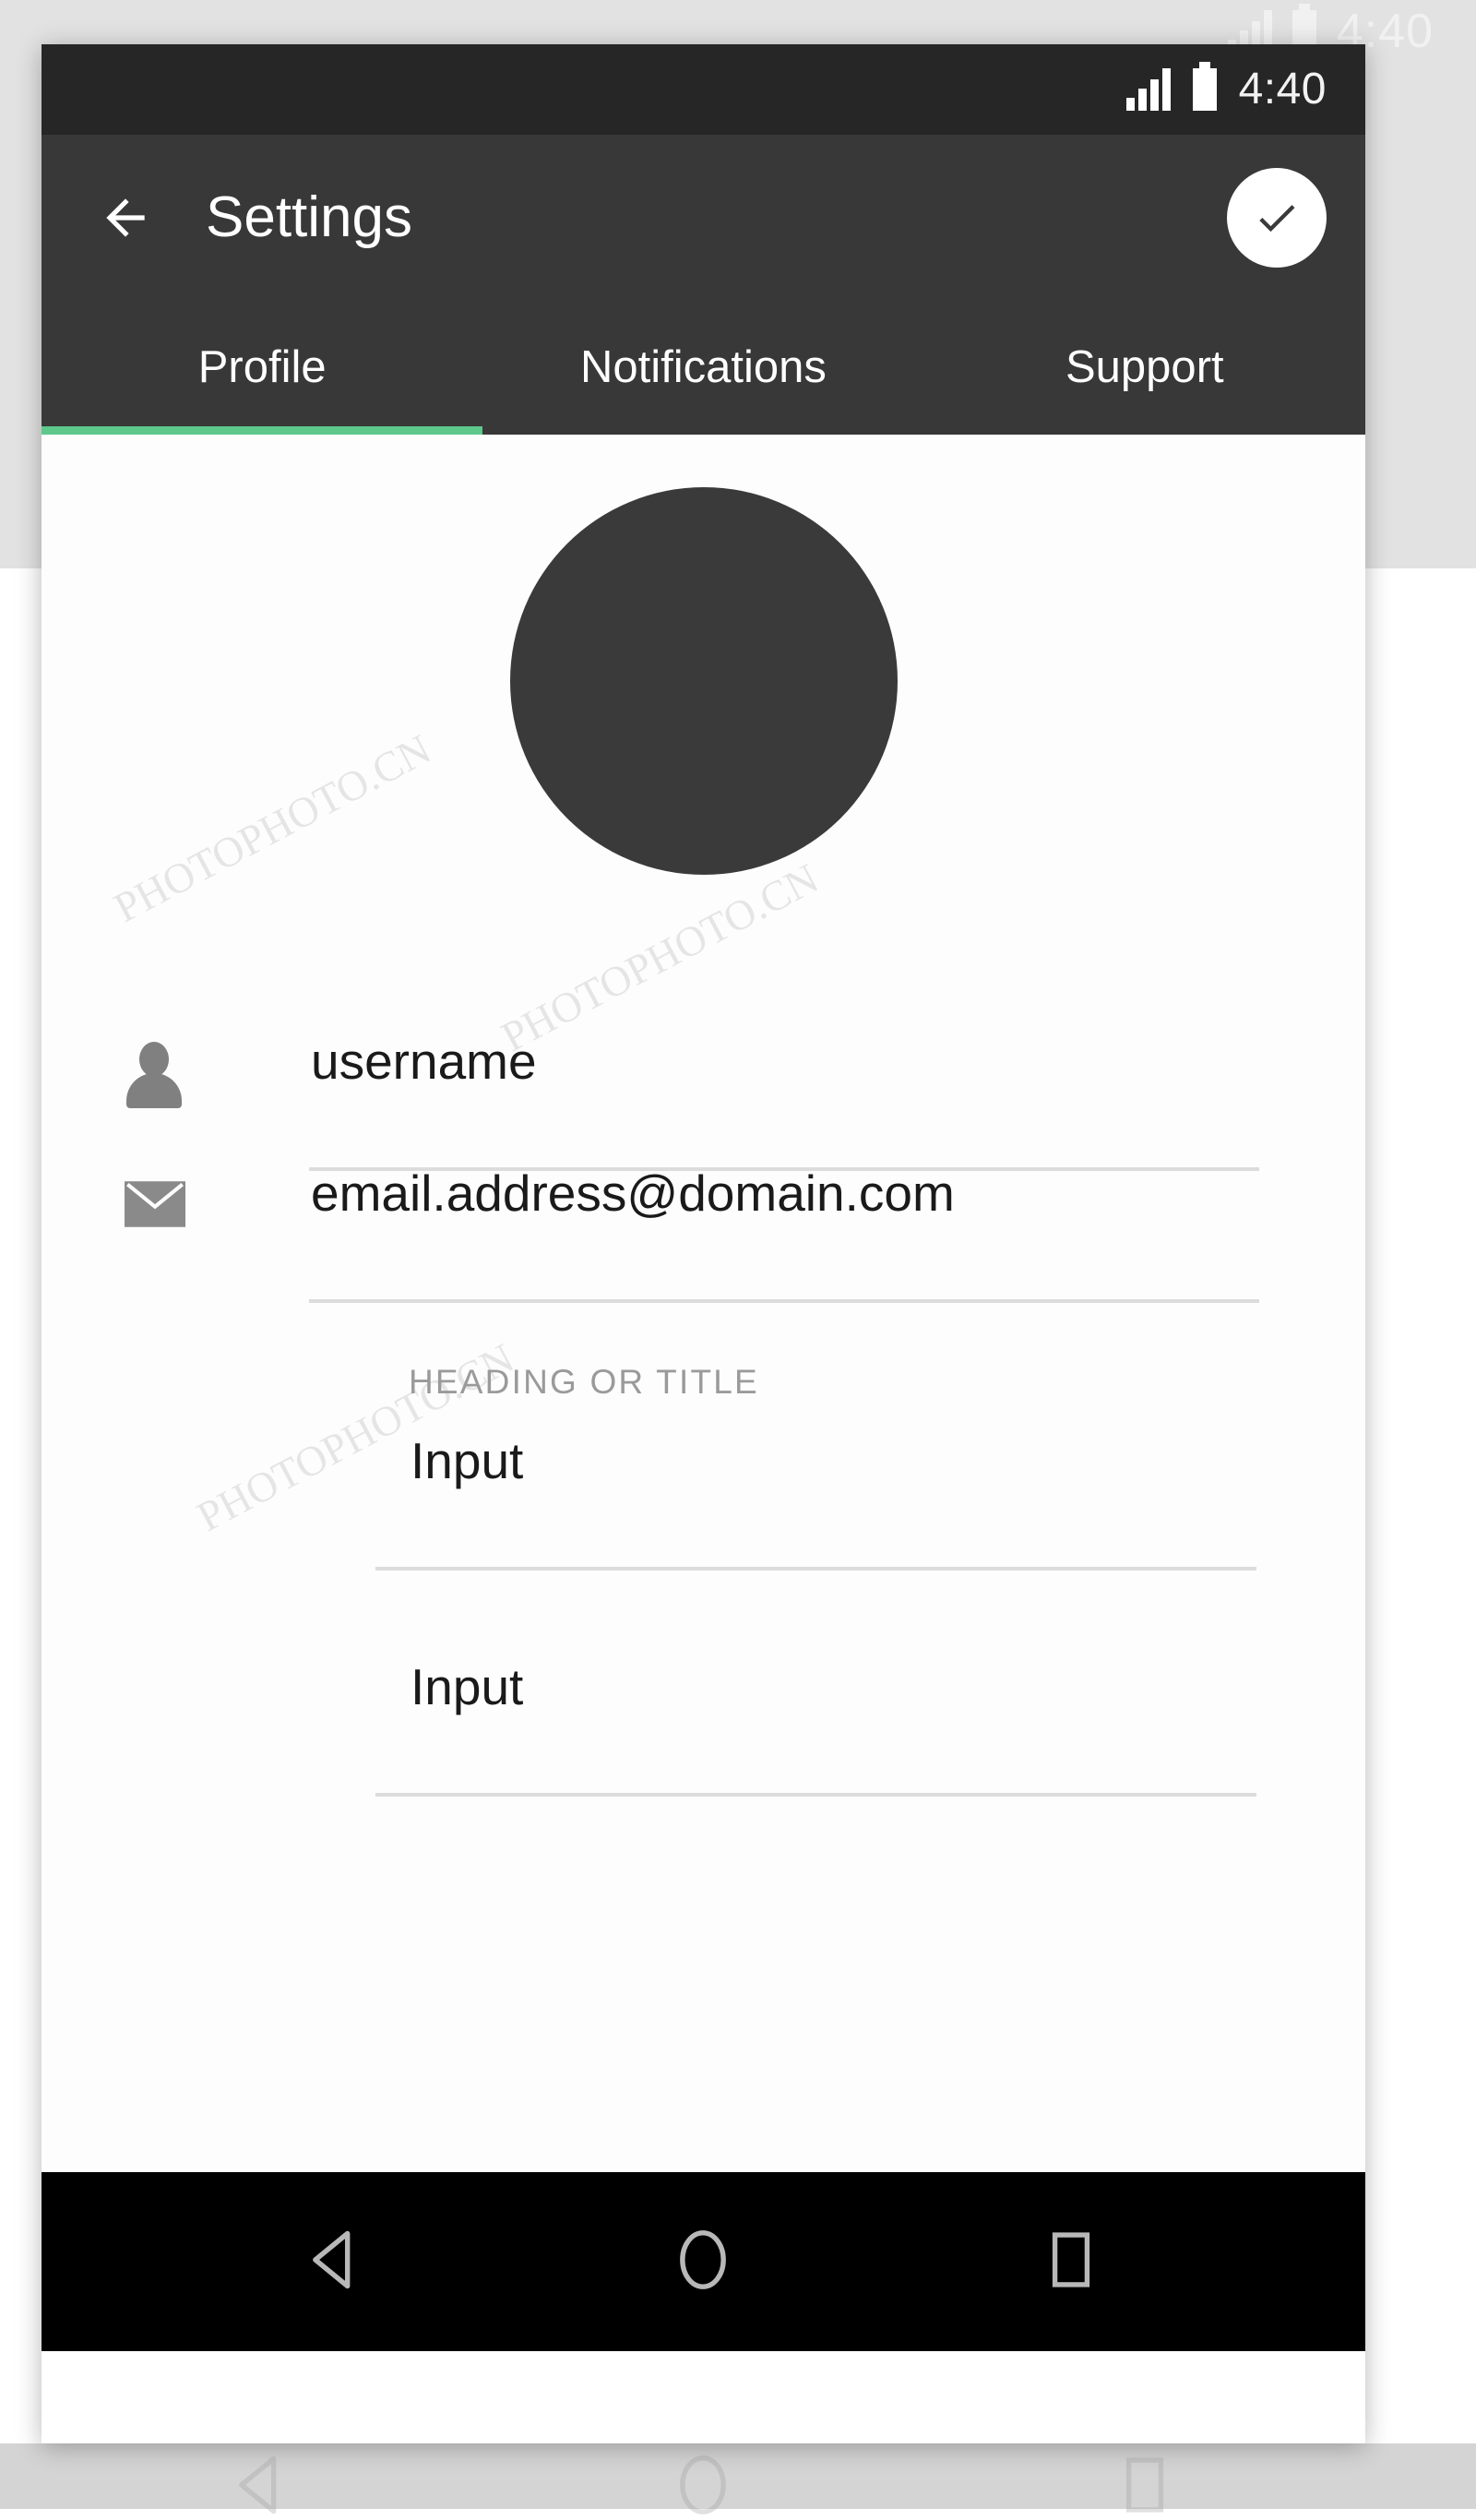  What do you see at coordinates (784, 1301) in the screenshot?
I see `email-underline` at bounding box center [784, 1301].